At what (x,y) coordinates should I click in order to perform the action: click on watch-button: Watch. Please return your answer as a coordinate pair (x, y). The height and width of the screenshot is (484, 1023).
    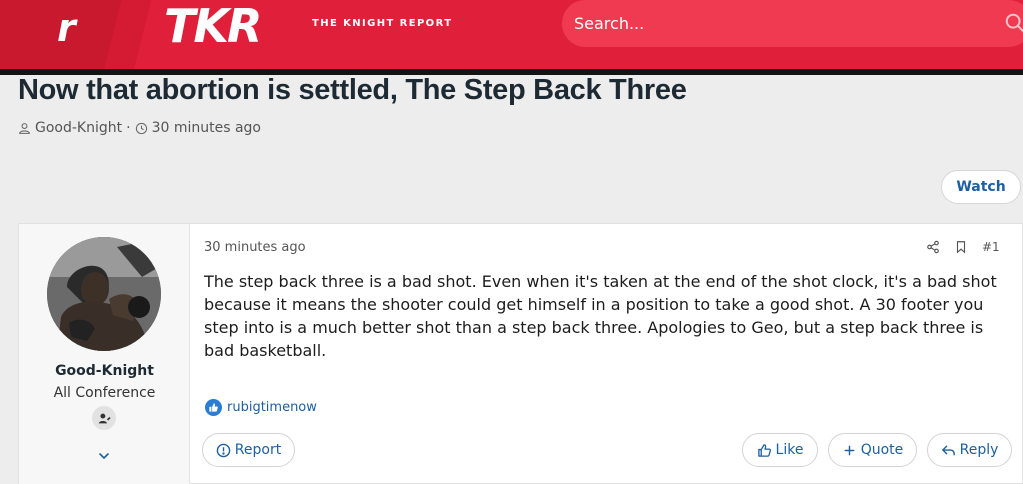
    Looking at the image, I should click on (981, 187).